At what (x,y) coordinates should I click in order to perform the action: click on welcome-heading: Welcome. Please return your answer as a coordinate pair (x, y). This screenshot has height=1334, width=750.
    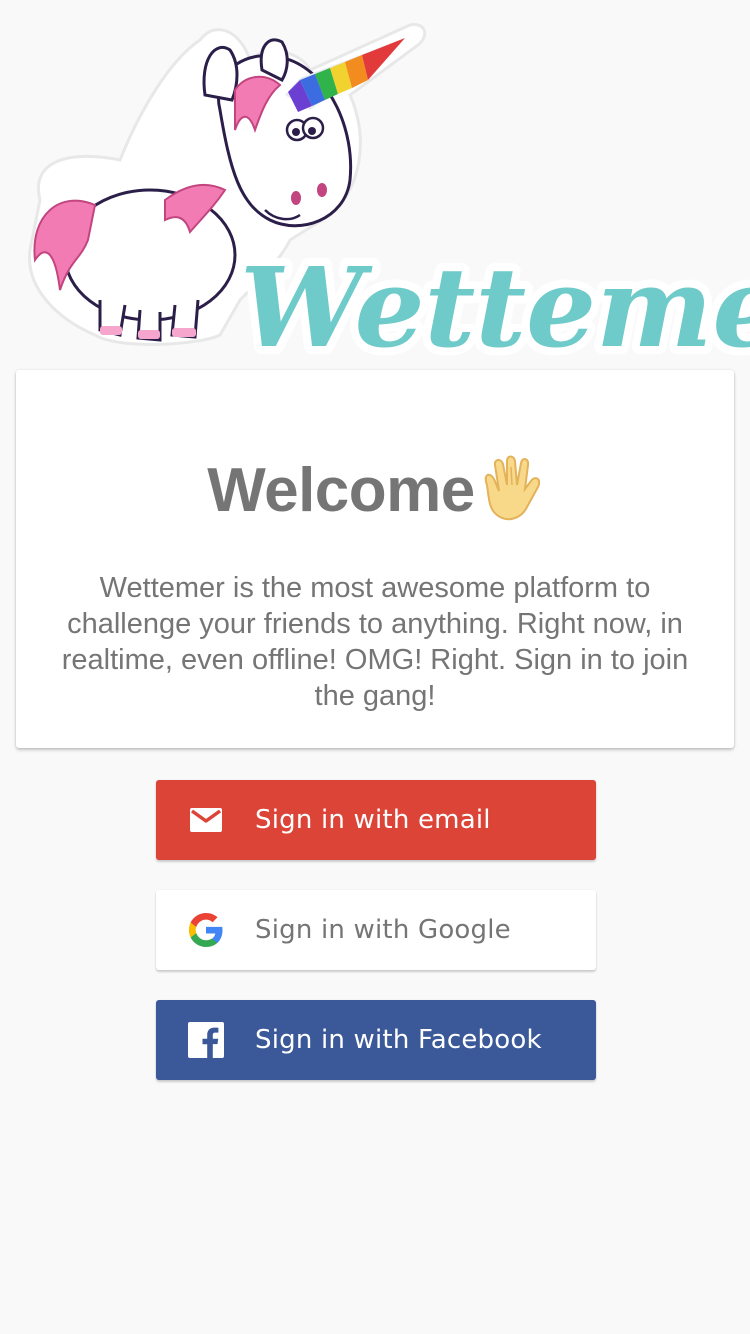
    Looking at the image, I should click on (375, 490).